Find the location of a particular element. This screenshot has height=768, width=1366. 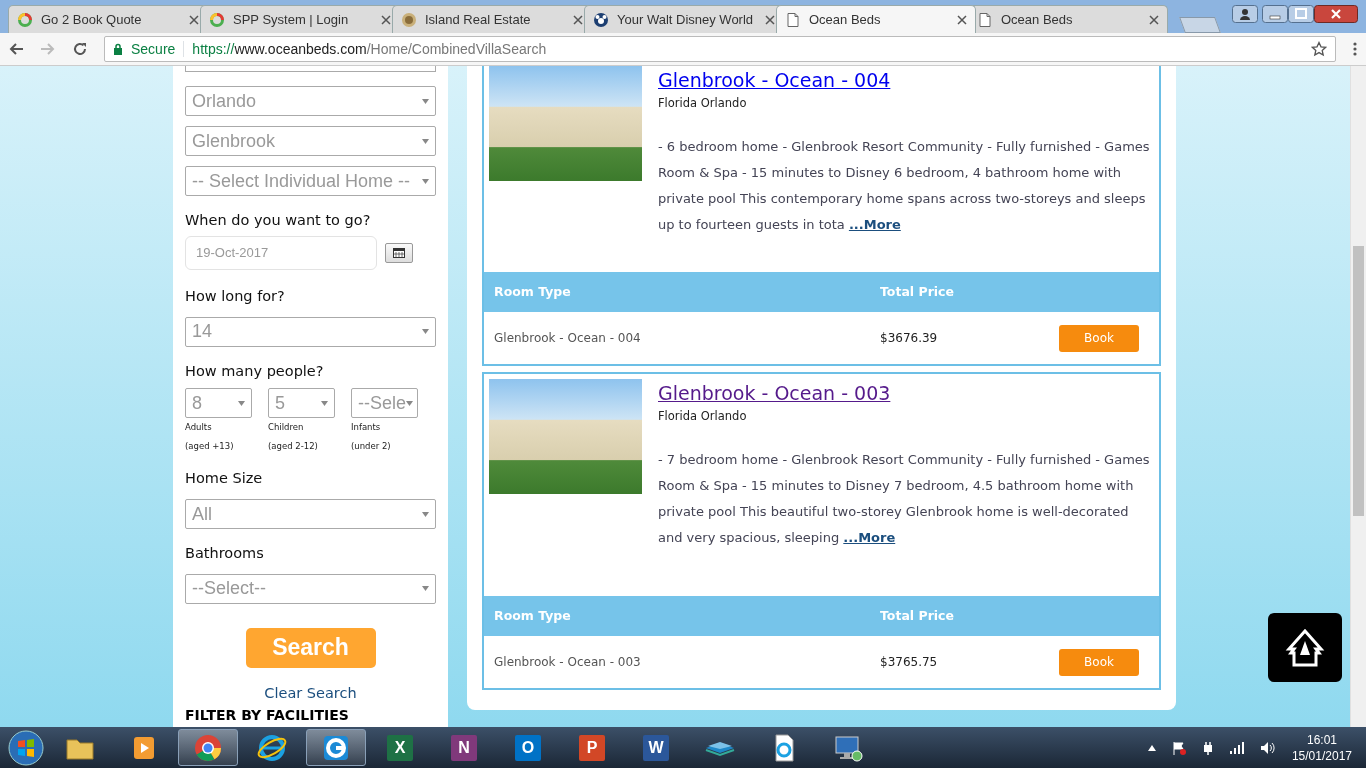

field-note: (under 2) is located at coordinates (371, 447).